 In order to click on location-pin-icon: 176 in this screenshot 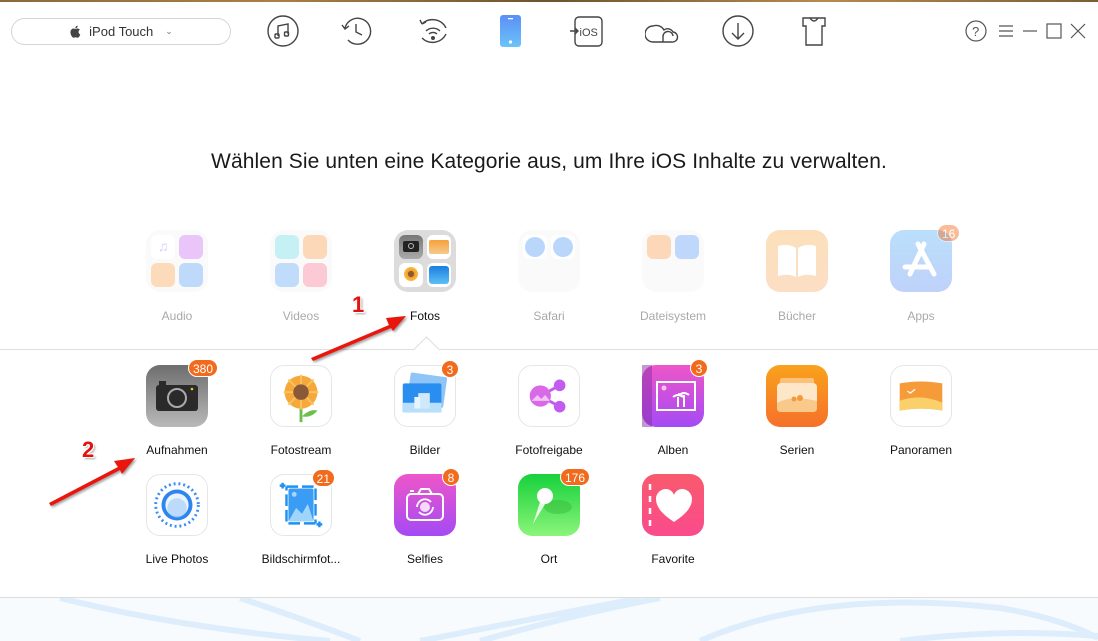, I will do `click(554, 502)`.